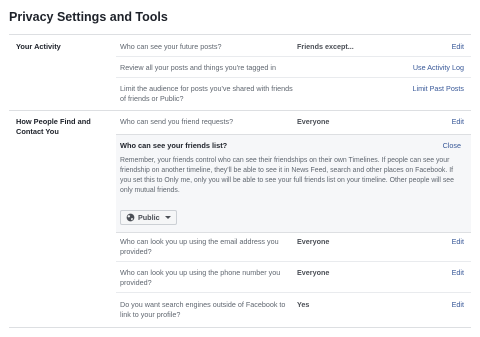 This screenshot has height=337, width=480. I want to click on close-link: Close, so click(452, 145).